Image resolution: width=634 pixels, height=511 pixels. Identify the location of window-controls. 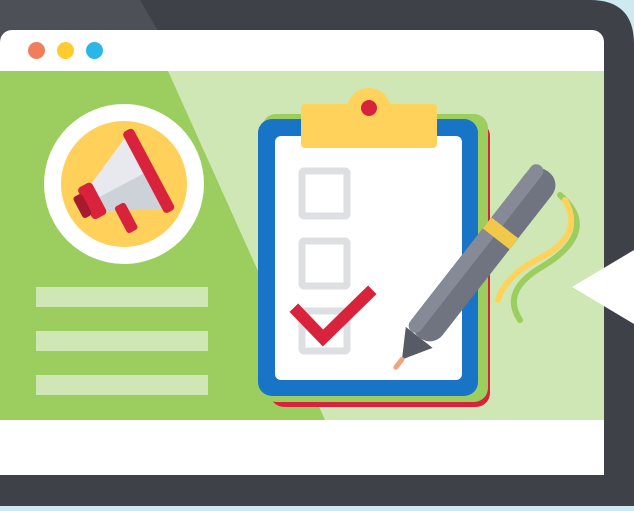
(65, 50).